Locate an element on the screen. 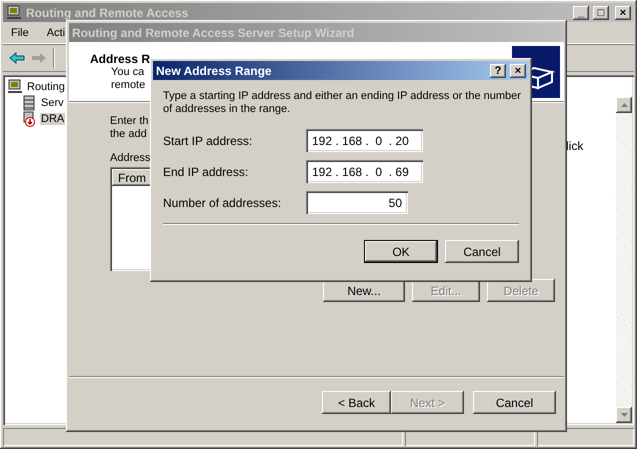 This screenshot has width=637, height=449. instruction-text: the add is located at coordinates (128, 134).